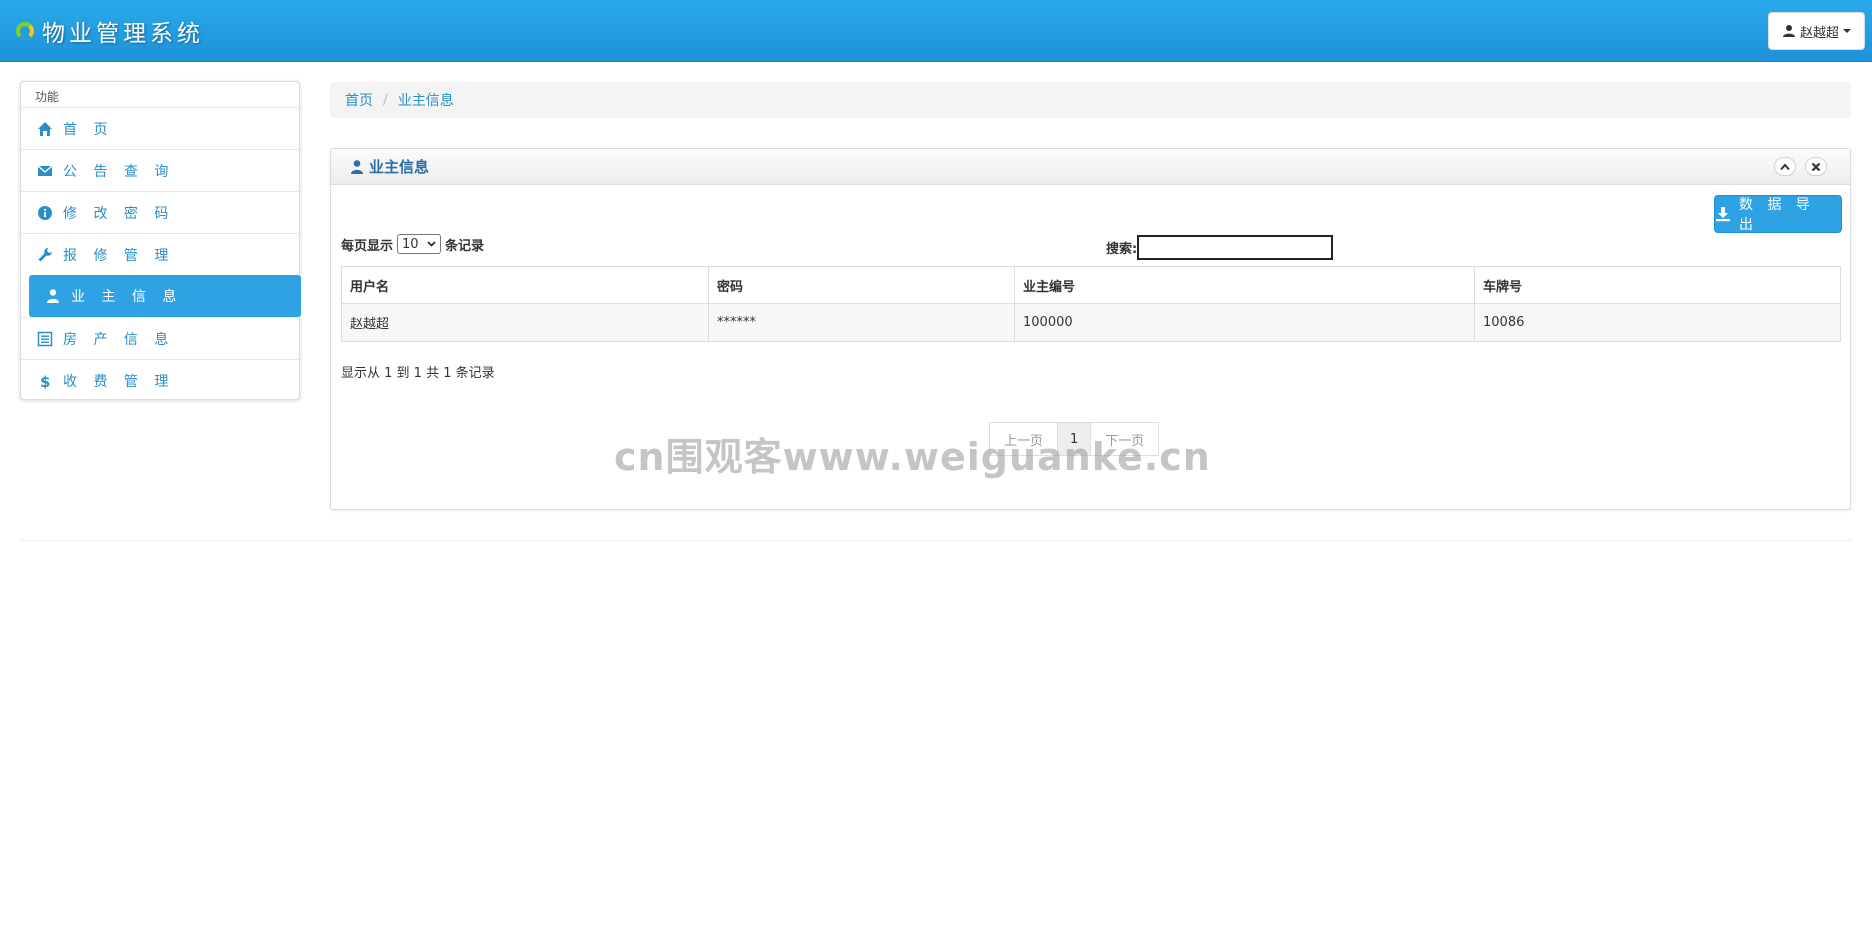  I want to click on column-header-password: 密码, so click(861, 285).